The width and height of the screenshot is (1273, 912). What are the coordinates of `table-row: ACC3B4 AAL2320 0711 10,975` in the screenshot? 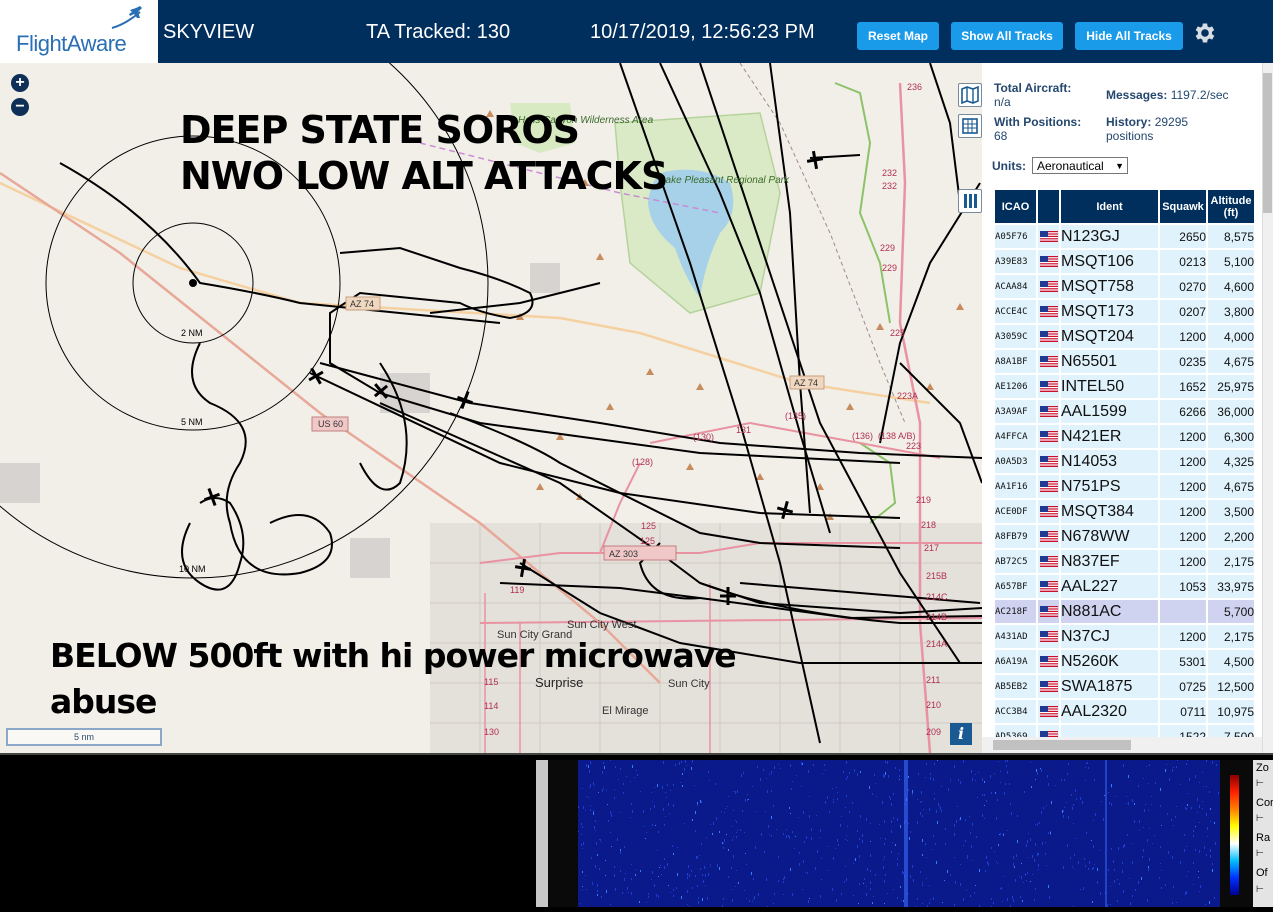 It's located at (1124, 711).